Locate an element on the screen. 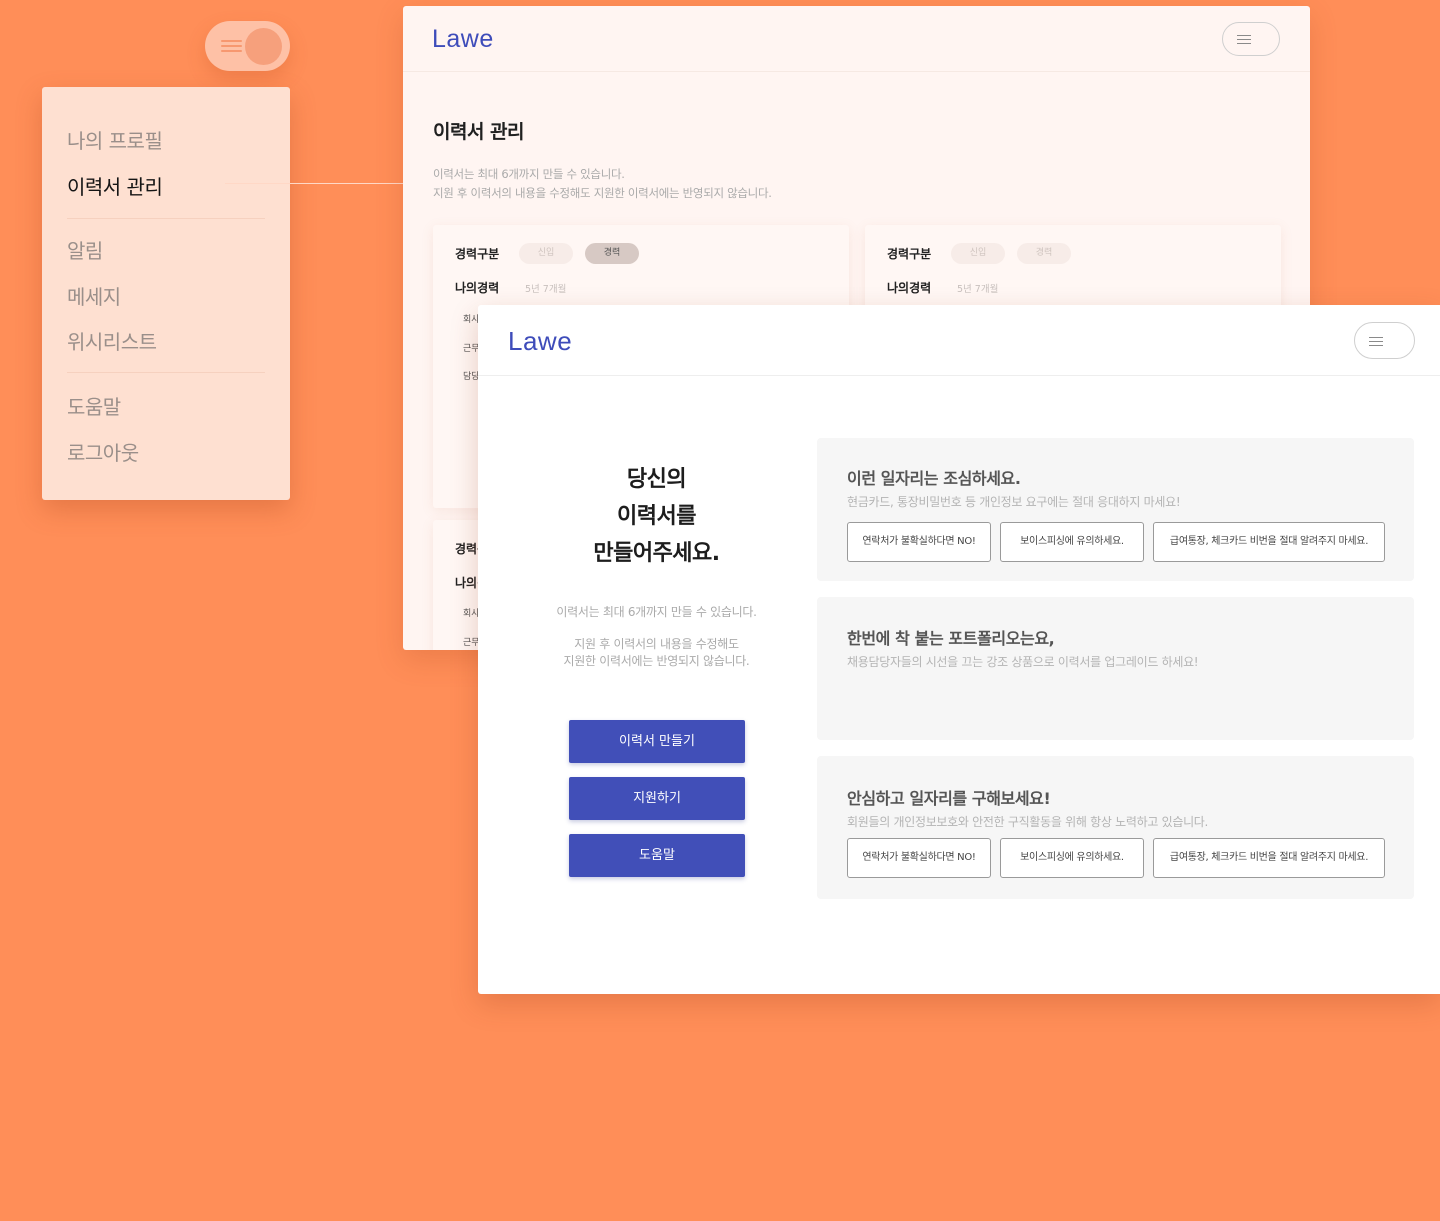  hero-line: 만들어주세요. is located at coordinates (656, 553).